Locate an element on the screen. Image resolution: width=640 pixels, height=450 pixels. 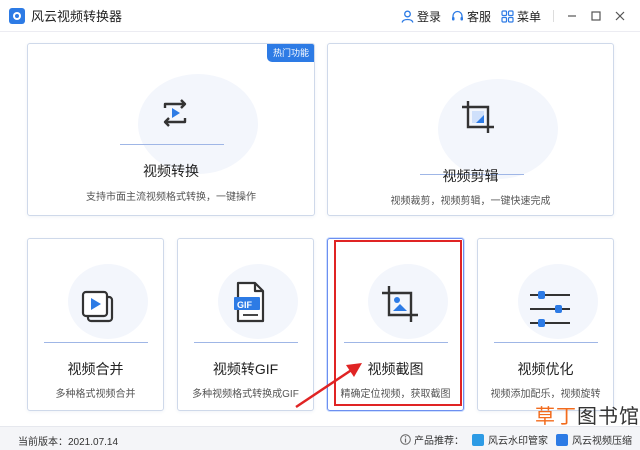
login-button: 登录 is located at coordinates (421, 16).